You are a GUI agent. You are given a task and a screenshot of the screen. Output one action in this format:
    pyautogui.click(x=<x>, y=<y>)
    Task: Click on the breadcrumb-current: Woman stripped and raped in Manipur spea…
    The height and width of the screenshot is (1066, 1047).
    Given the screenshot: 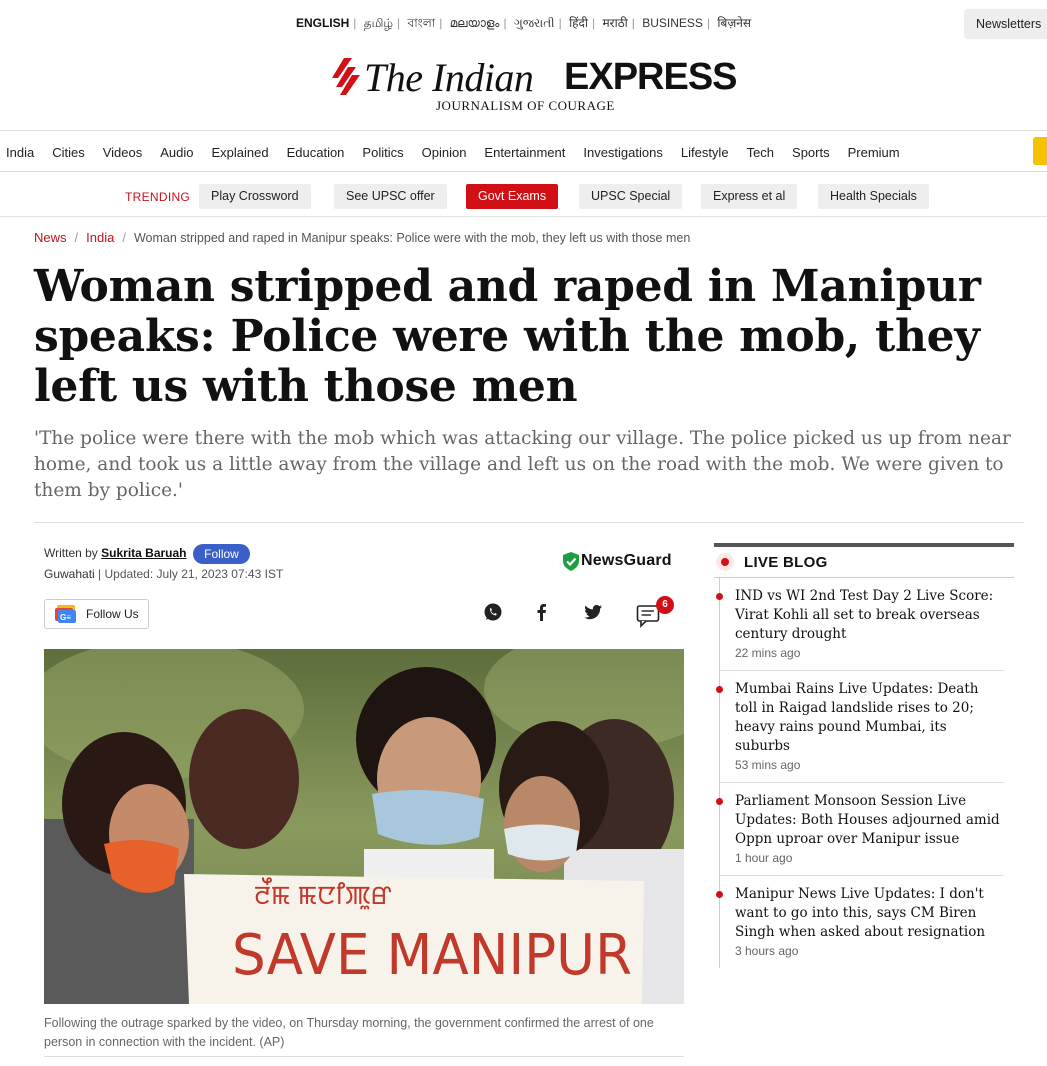 What is the action you would take?
    pyautogui.click(x=412, y=238)
    